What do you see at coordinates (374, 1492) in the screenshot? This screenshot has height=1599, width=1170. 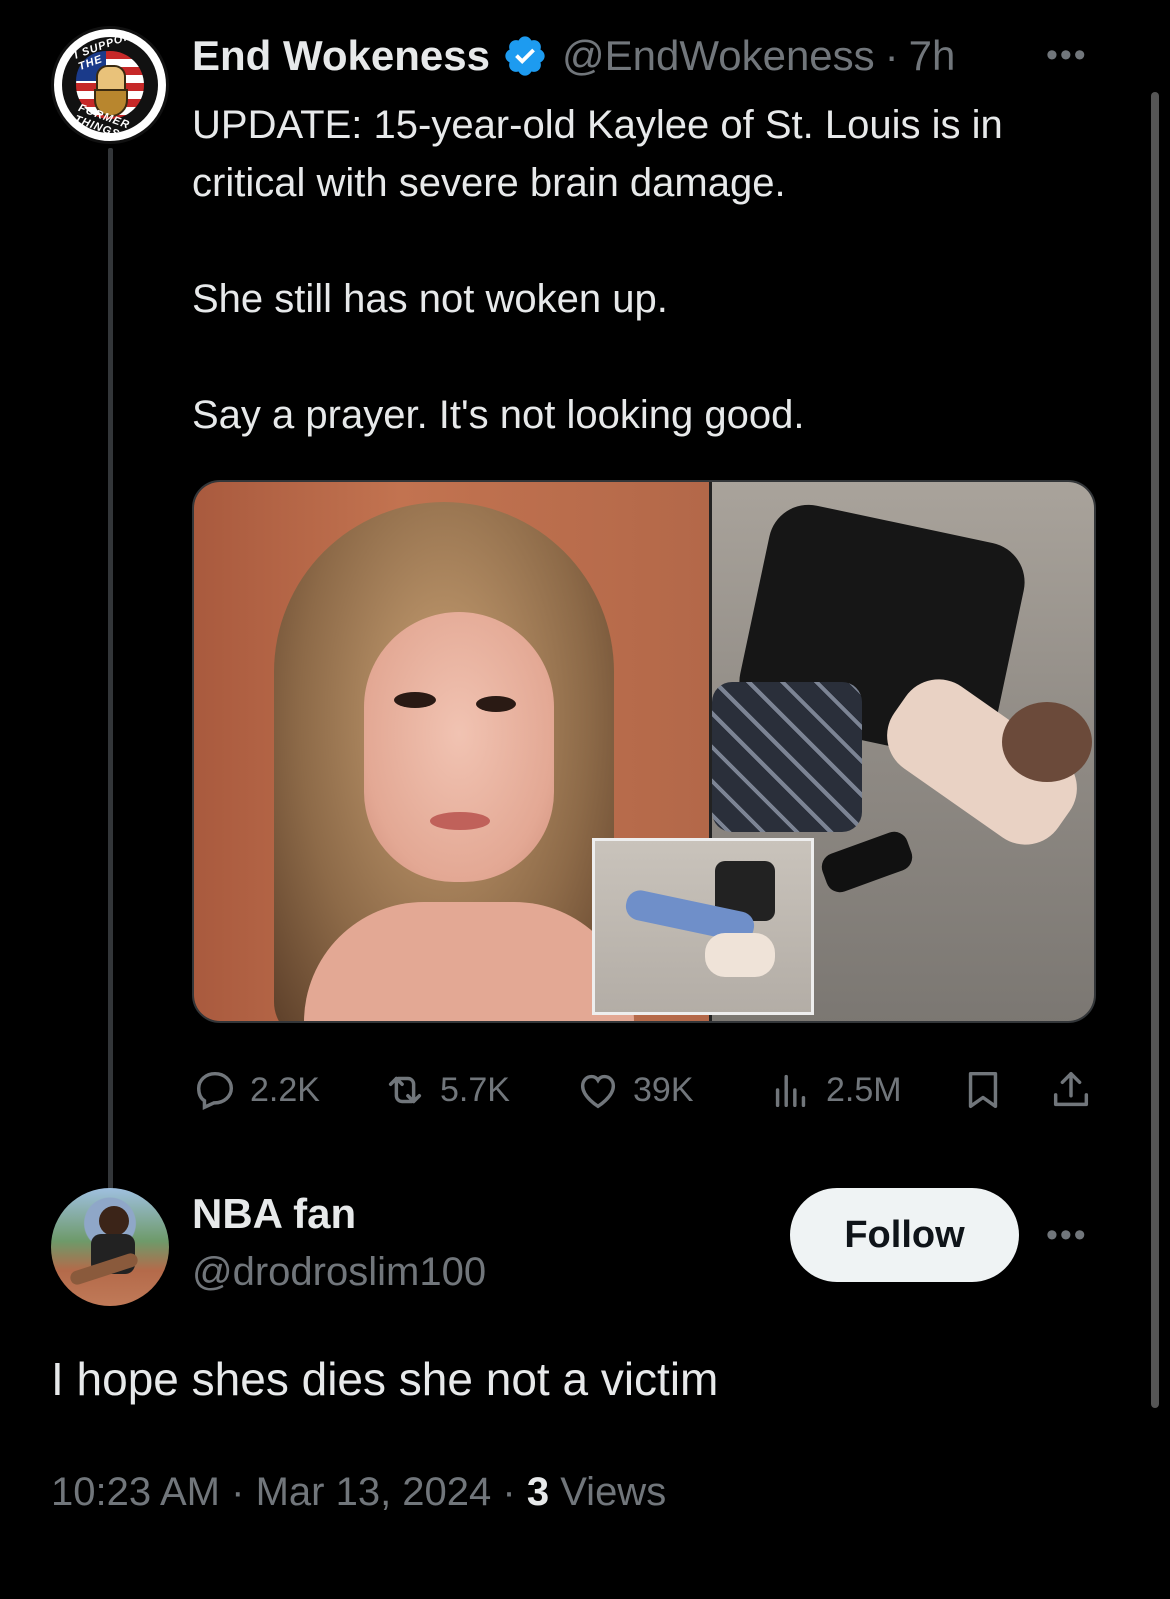 I see `reply-date: Mar 13, 2024` at bounding box center [374, 1492].